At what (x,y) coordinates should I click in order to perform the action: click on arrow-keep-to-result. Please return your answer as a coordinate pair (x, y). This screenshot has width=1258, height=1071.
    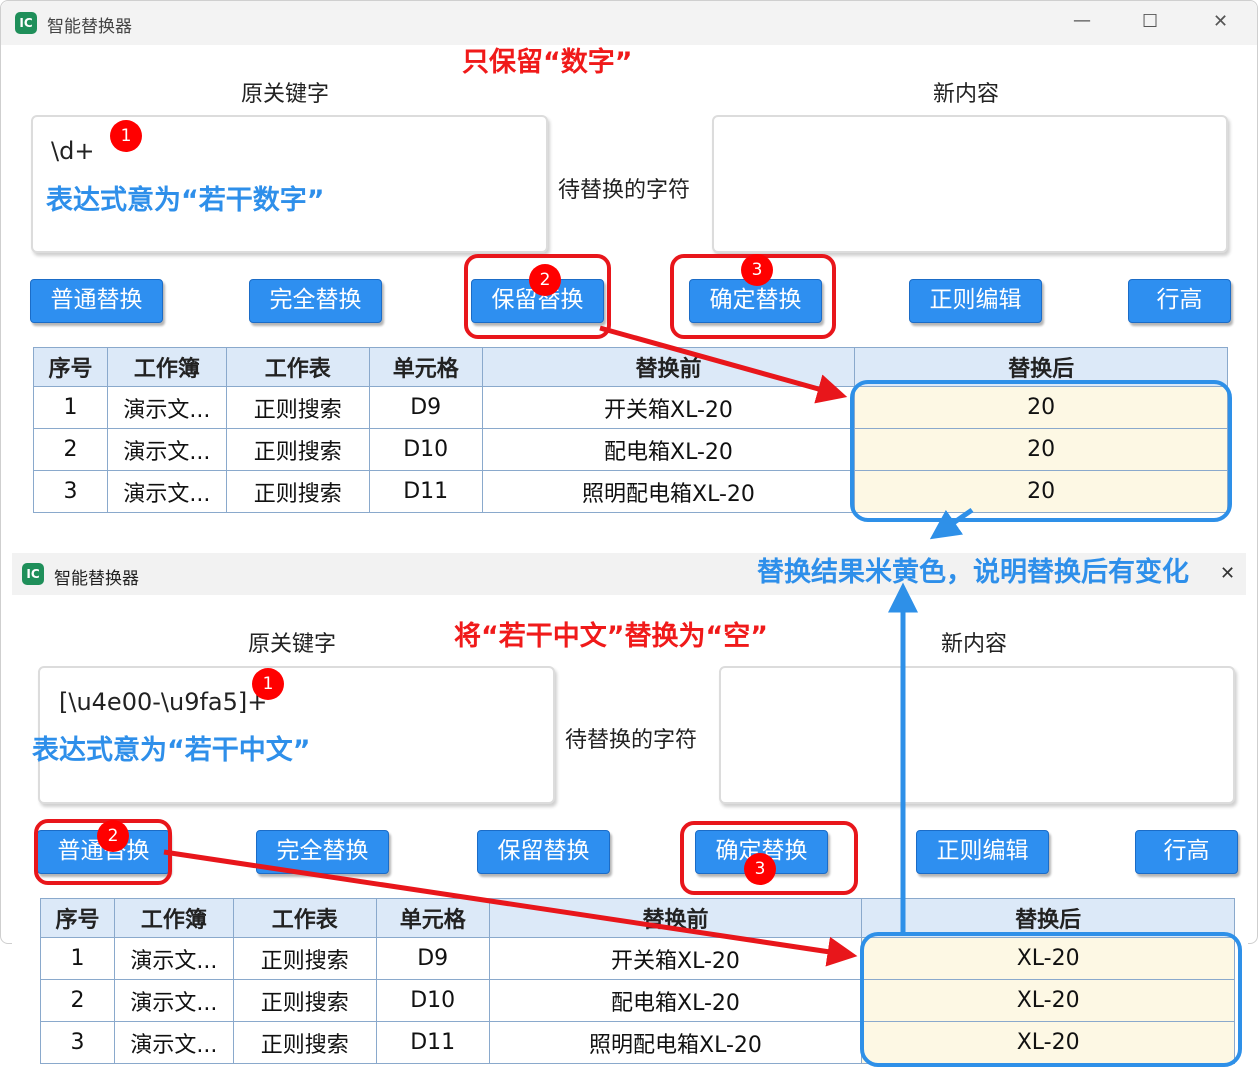
    Looking at the image, I should click on (723, 364).